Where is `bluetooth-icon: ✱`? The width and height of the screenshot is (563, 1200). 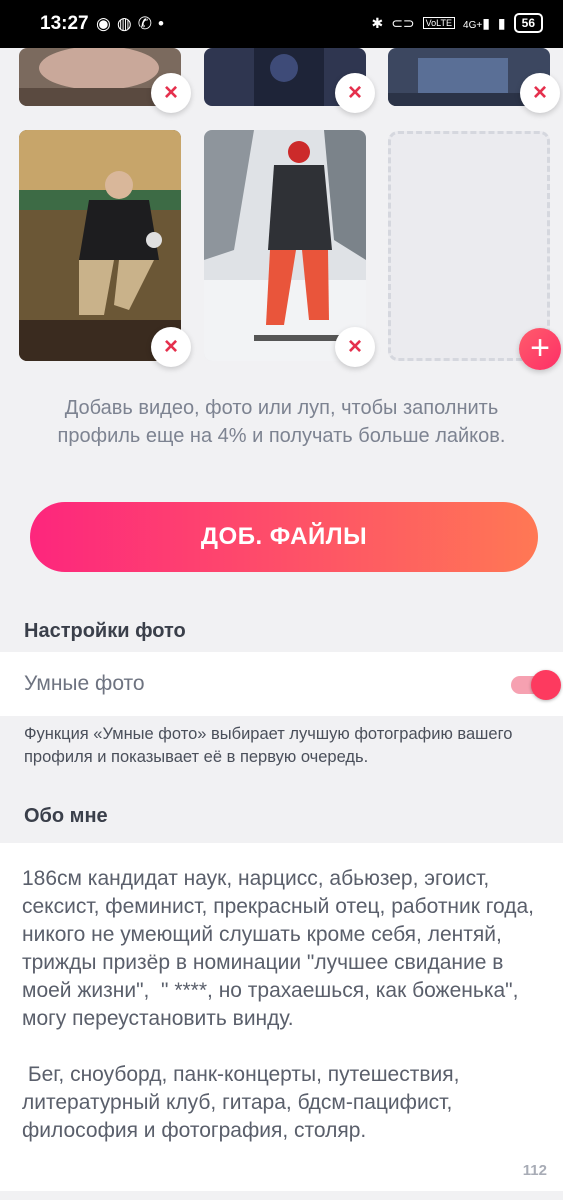
bluetooth-icon: ✱ is located at coordinates (377, 22).